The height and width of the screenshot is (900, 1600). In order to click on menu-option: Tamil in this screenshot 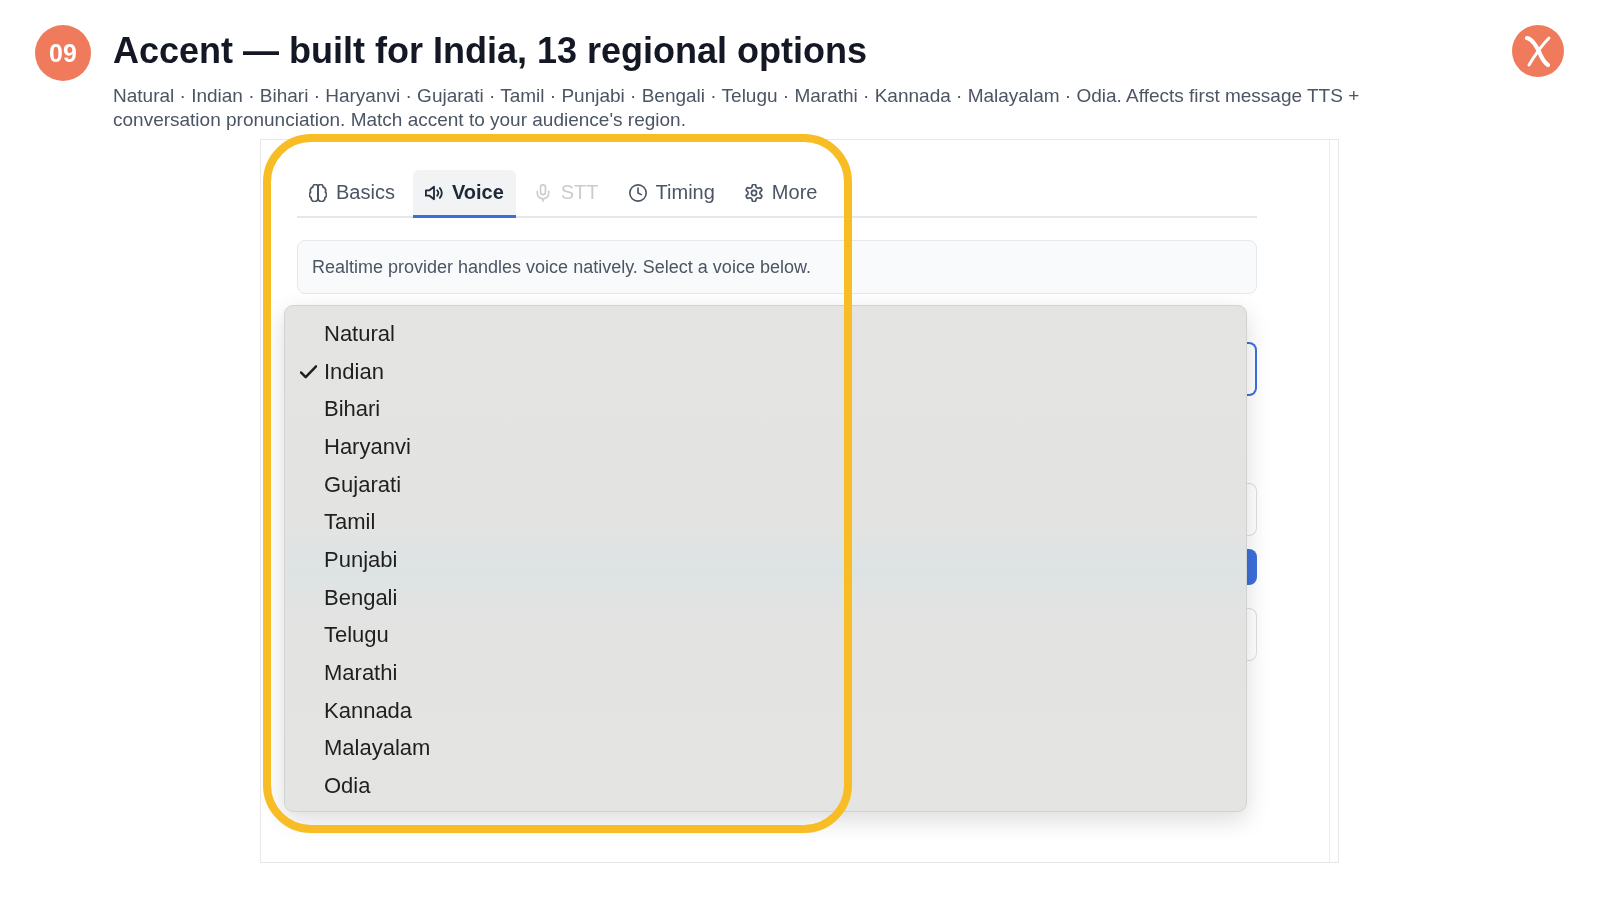, I will do `click(765, 522)`.